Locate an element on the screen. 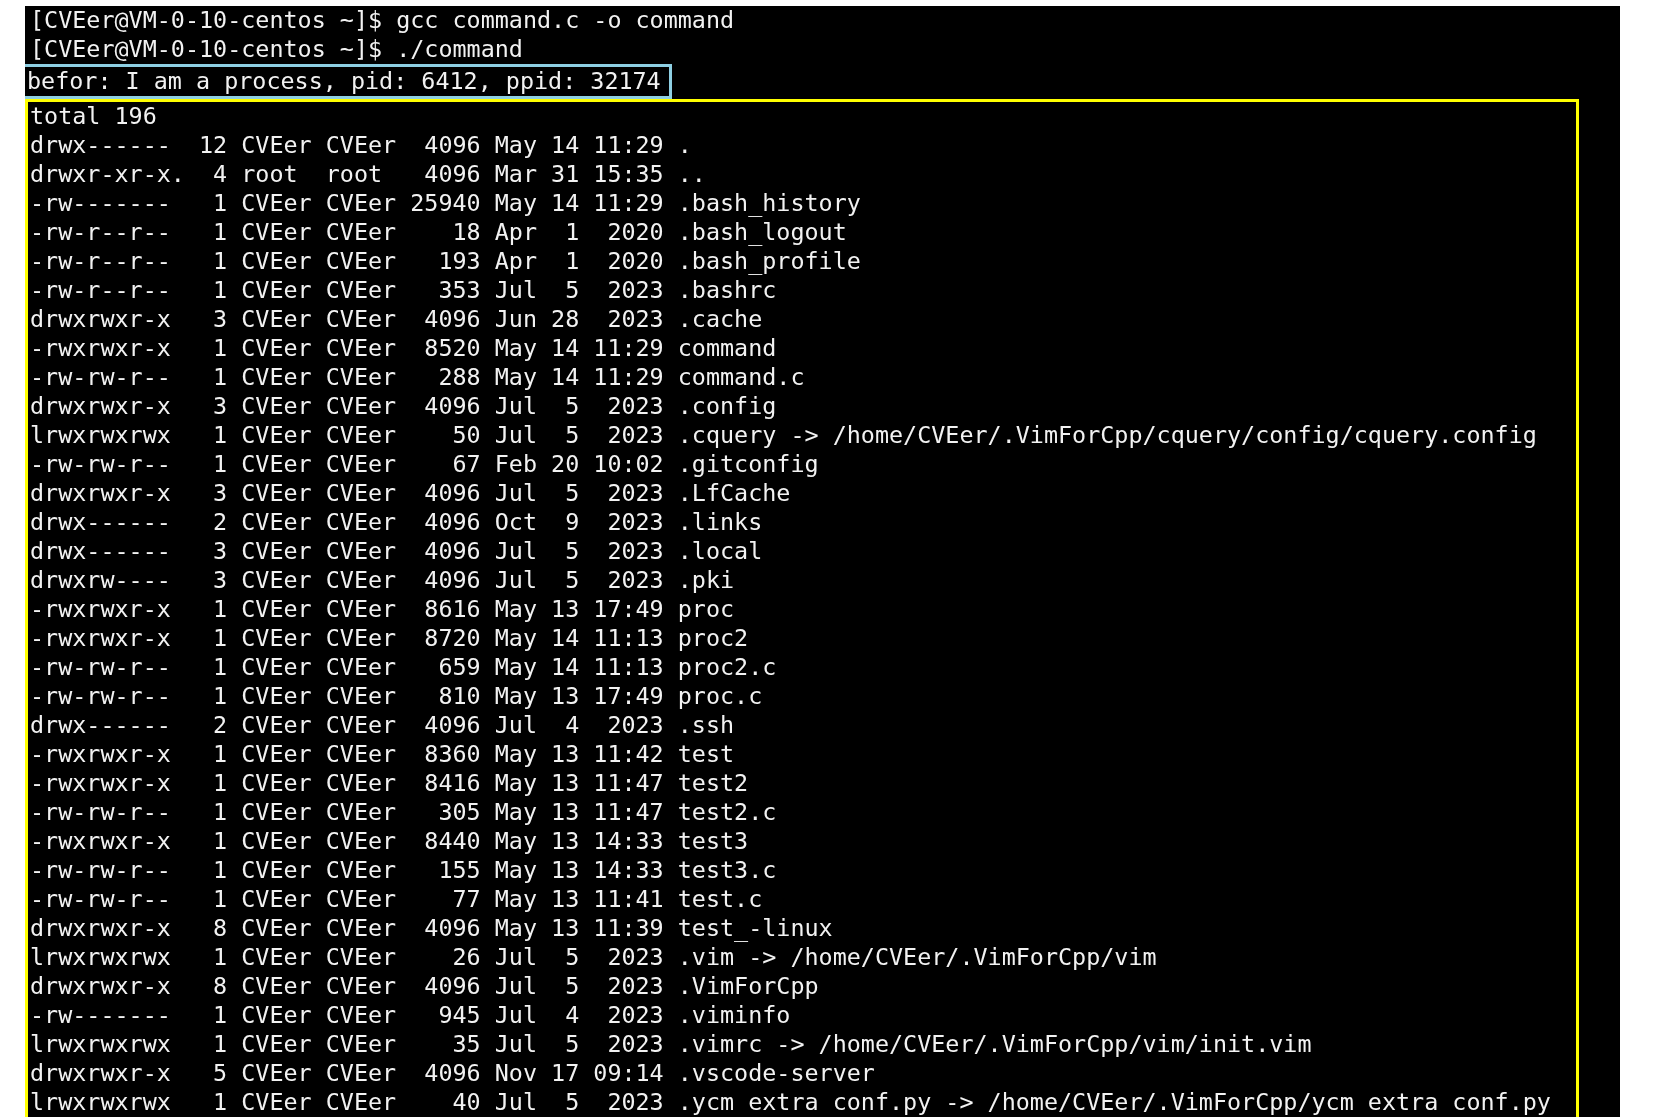 The width and height of the screenshot is (1665, 1117). terminal-line: lrwxrwxrwx 1 CVEer CVEer 35 Jul 5 2023 .vimrc -> /home/CVEer/.VimForCpp/vim/init.vim is located at coordinates (671, 1044).